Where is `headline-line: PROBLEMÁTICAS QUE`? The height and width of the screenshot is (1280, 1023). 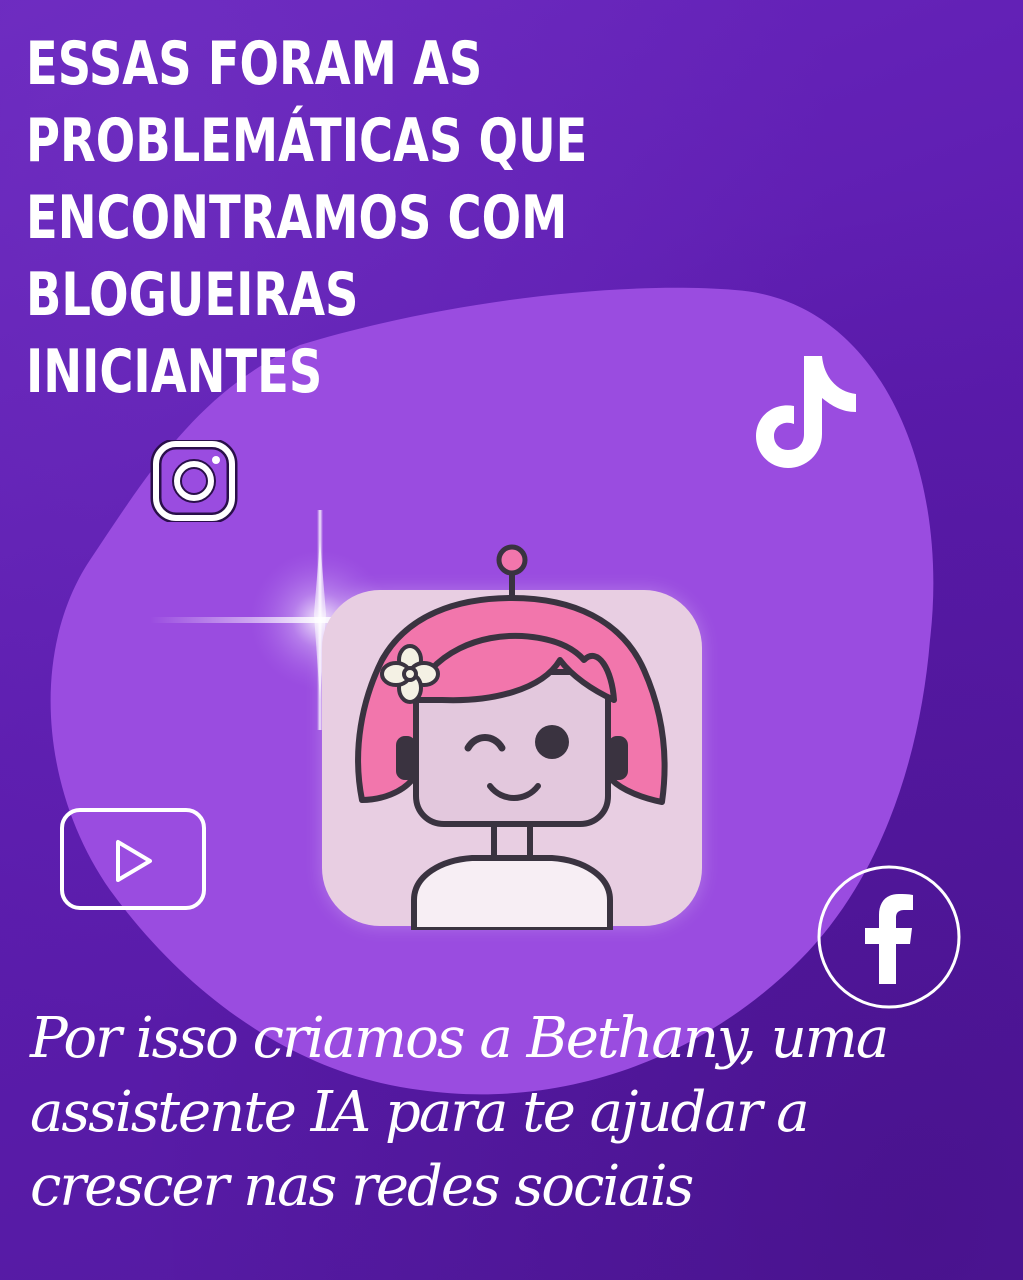
headline-line: PROBLEMÁTICAS QUE is located at coordinates (307, 141).